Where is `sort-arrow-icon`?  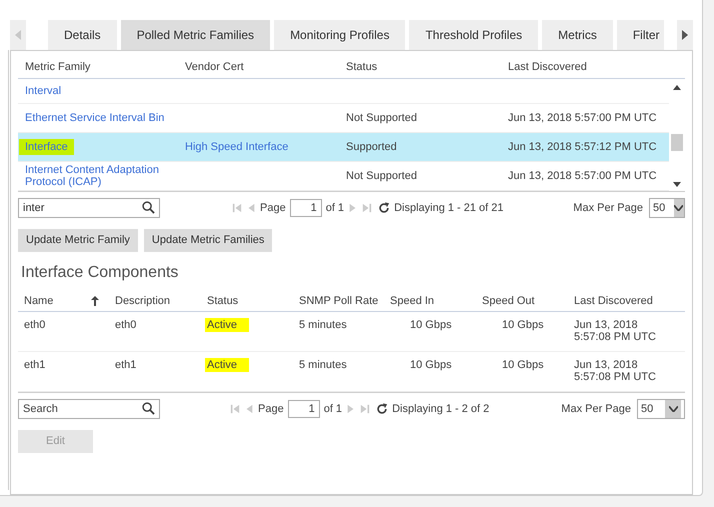
sort-arrow-icon is located at coordinates (95, 301).